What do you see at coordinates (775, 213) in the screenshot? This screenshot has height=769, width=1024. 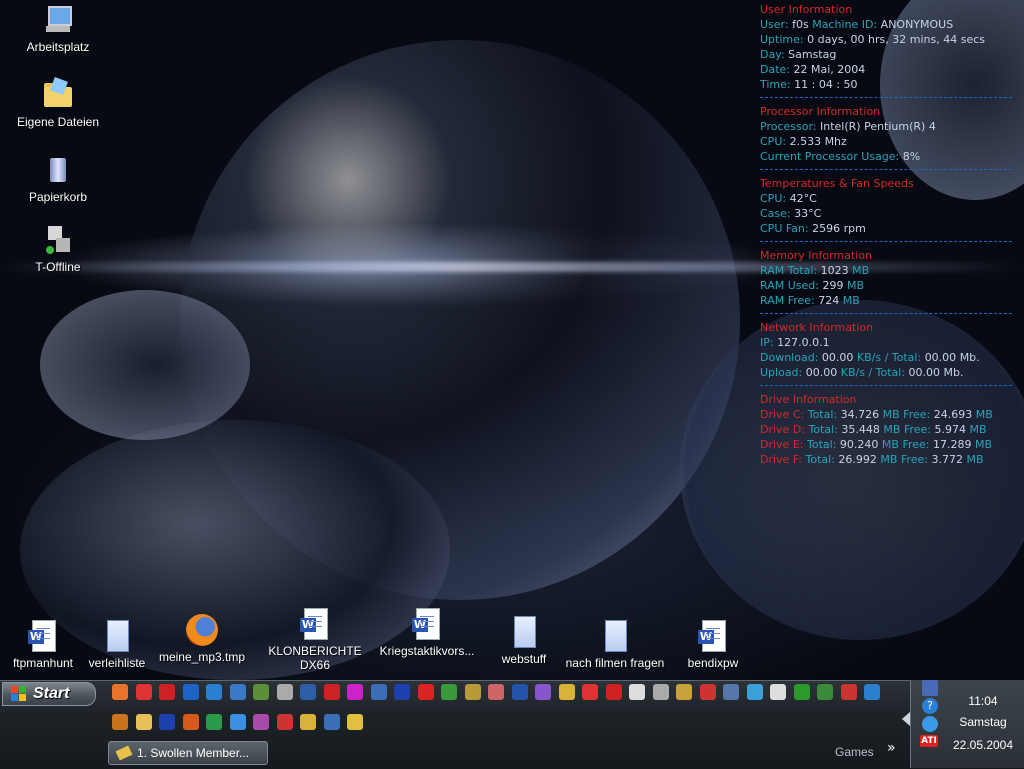 I see `label: Case:` at bounding box center [775, 213].